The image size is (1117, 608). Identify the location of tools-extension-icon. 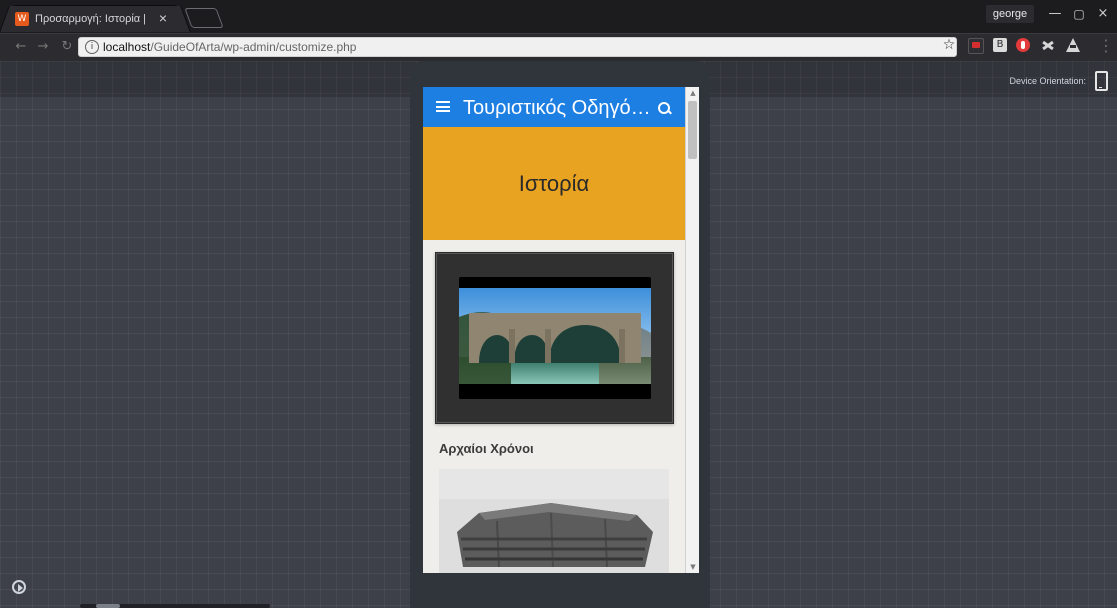
(1048, 45).